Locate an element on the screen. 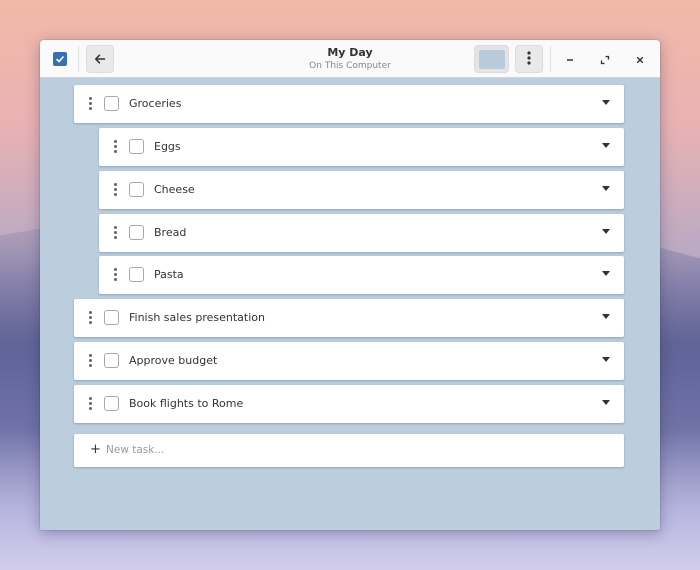 Image resolution: width=700 pixels, height=570 pixels. subtask-row: Cheese is located at coordinates (361, 190).